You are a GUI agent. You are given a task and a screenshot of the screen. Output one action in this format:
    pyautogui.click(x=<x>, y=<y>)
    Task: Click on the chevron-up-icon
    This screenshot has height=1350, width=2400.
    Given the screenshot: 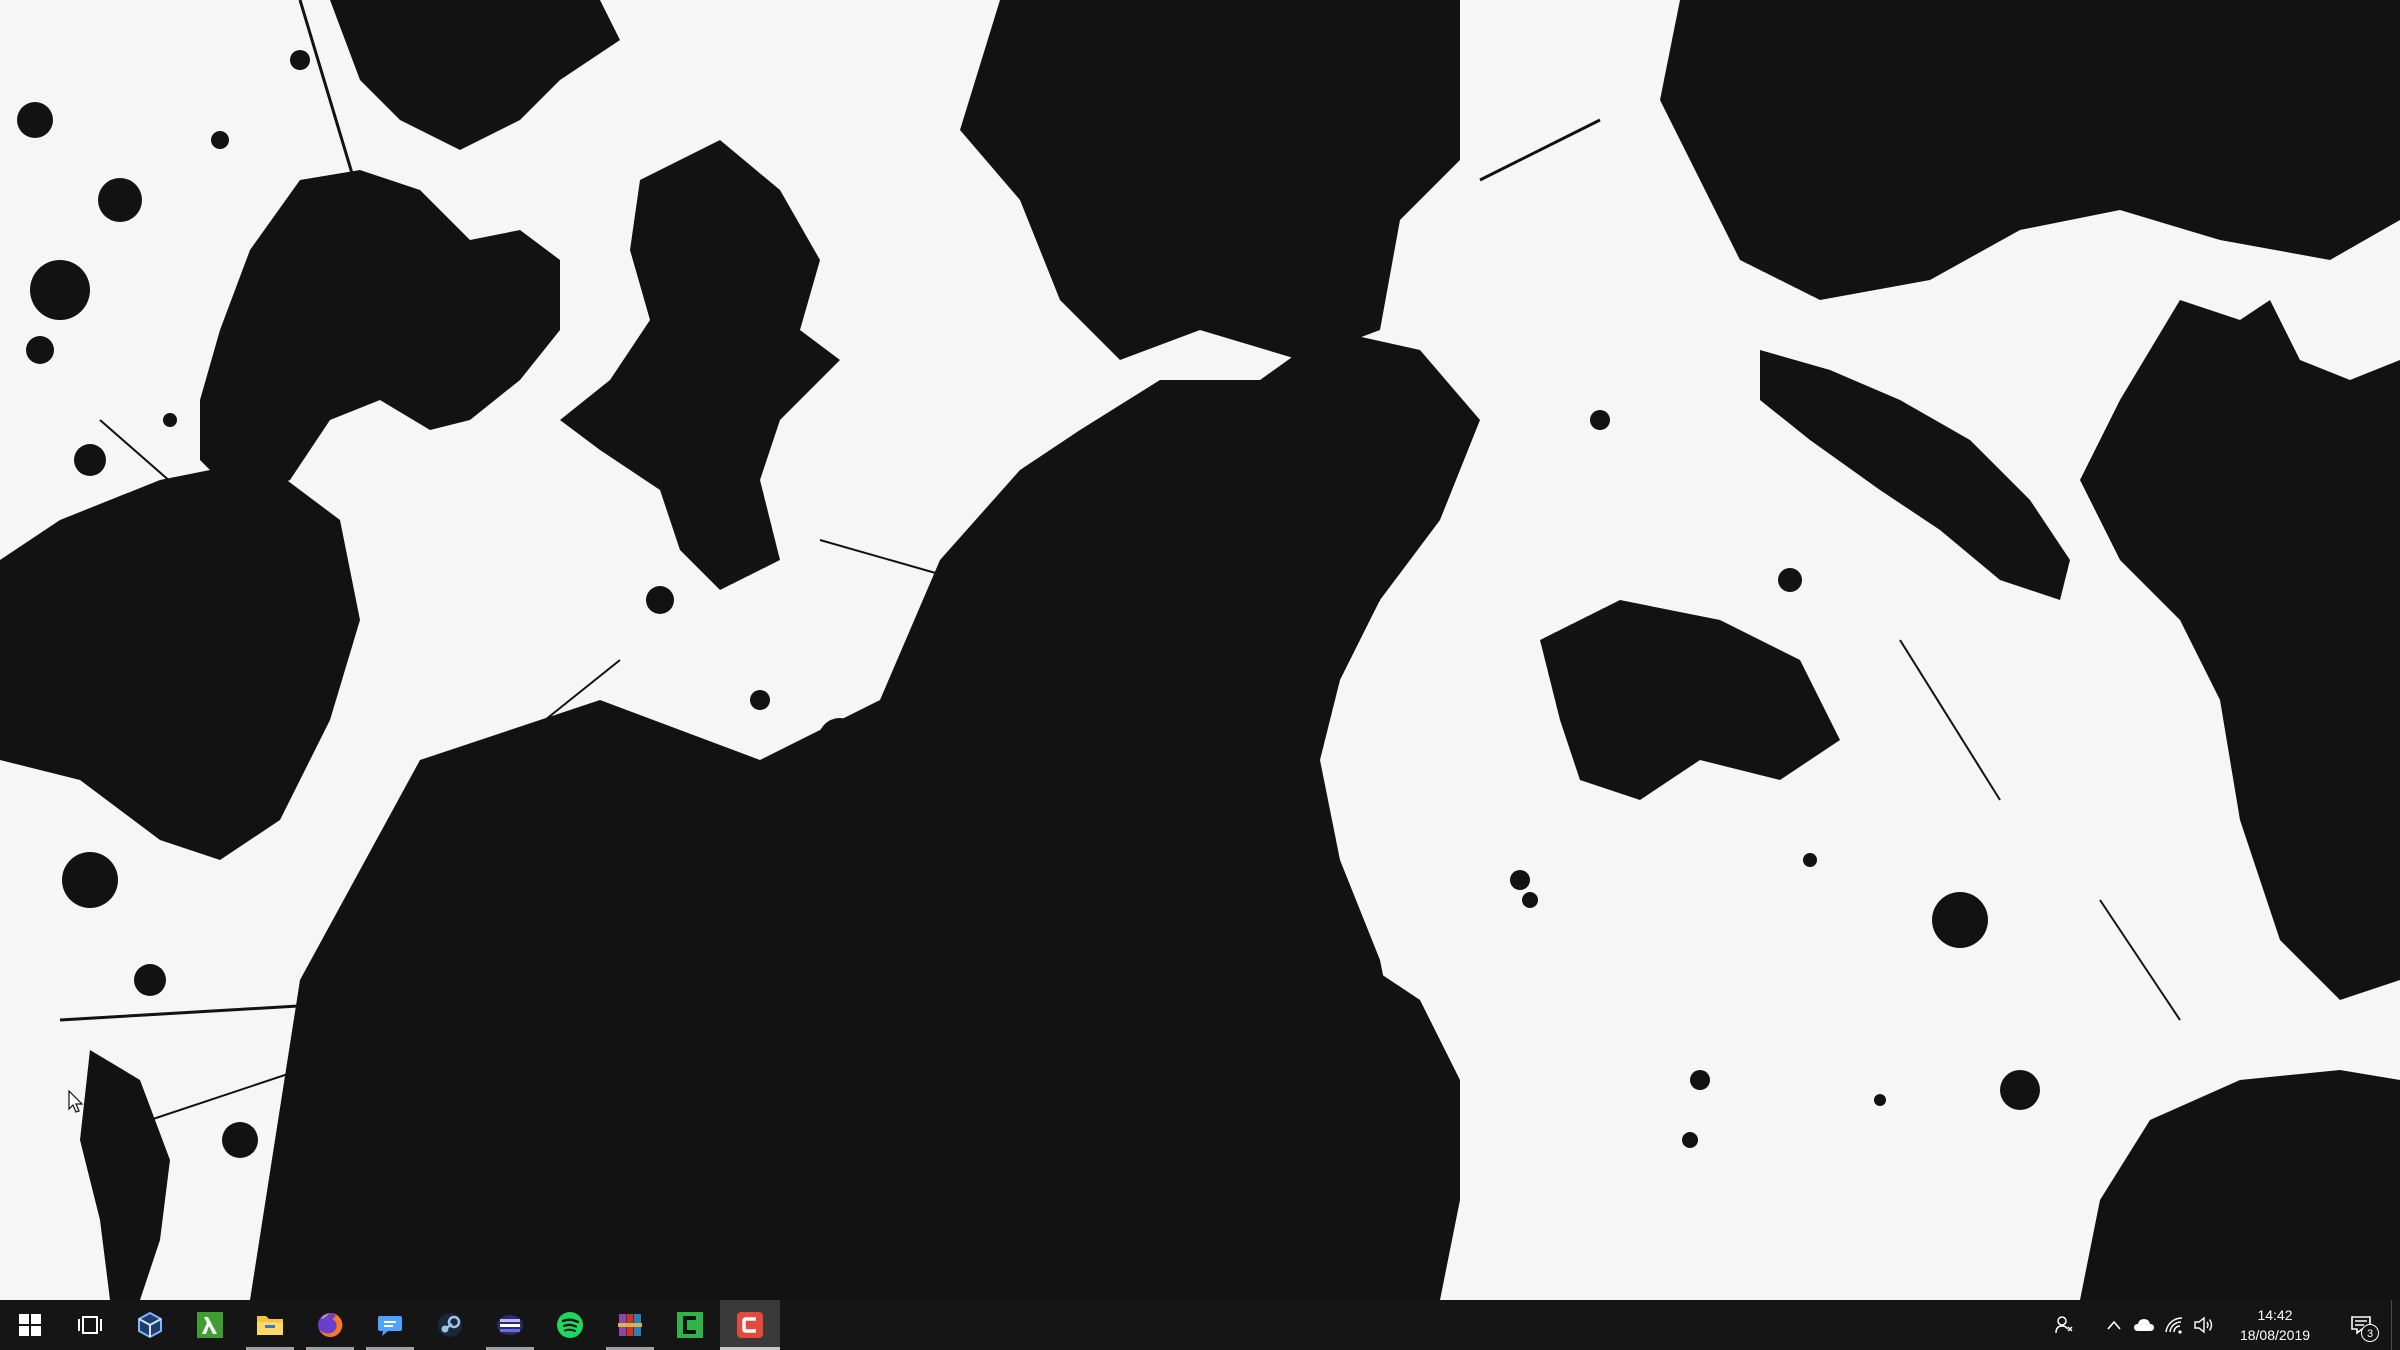 What is the action you would take?
    pyautogui.click(x=2114, y=1325)
    